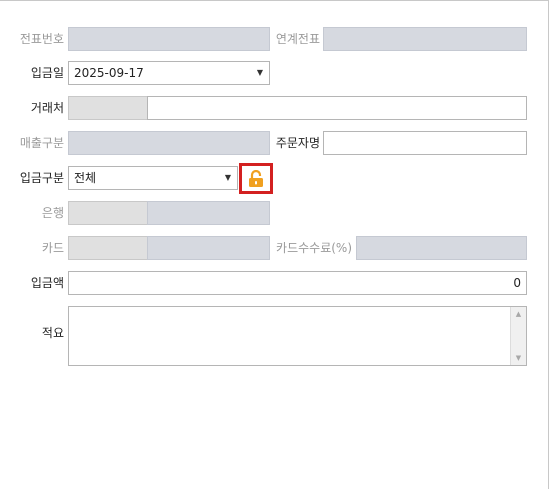 The height and width of the screenshot is (489, 550). I want to click on deposit-type-value: 전체, so click(85, 178).